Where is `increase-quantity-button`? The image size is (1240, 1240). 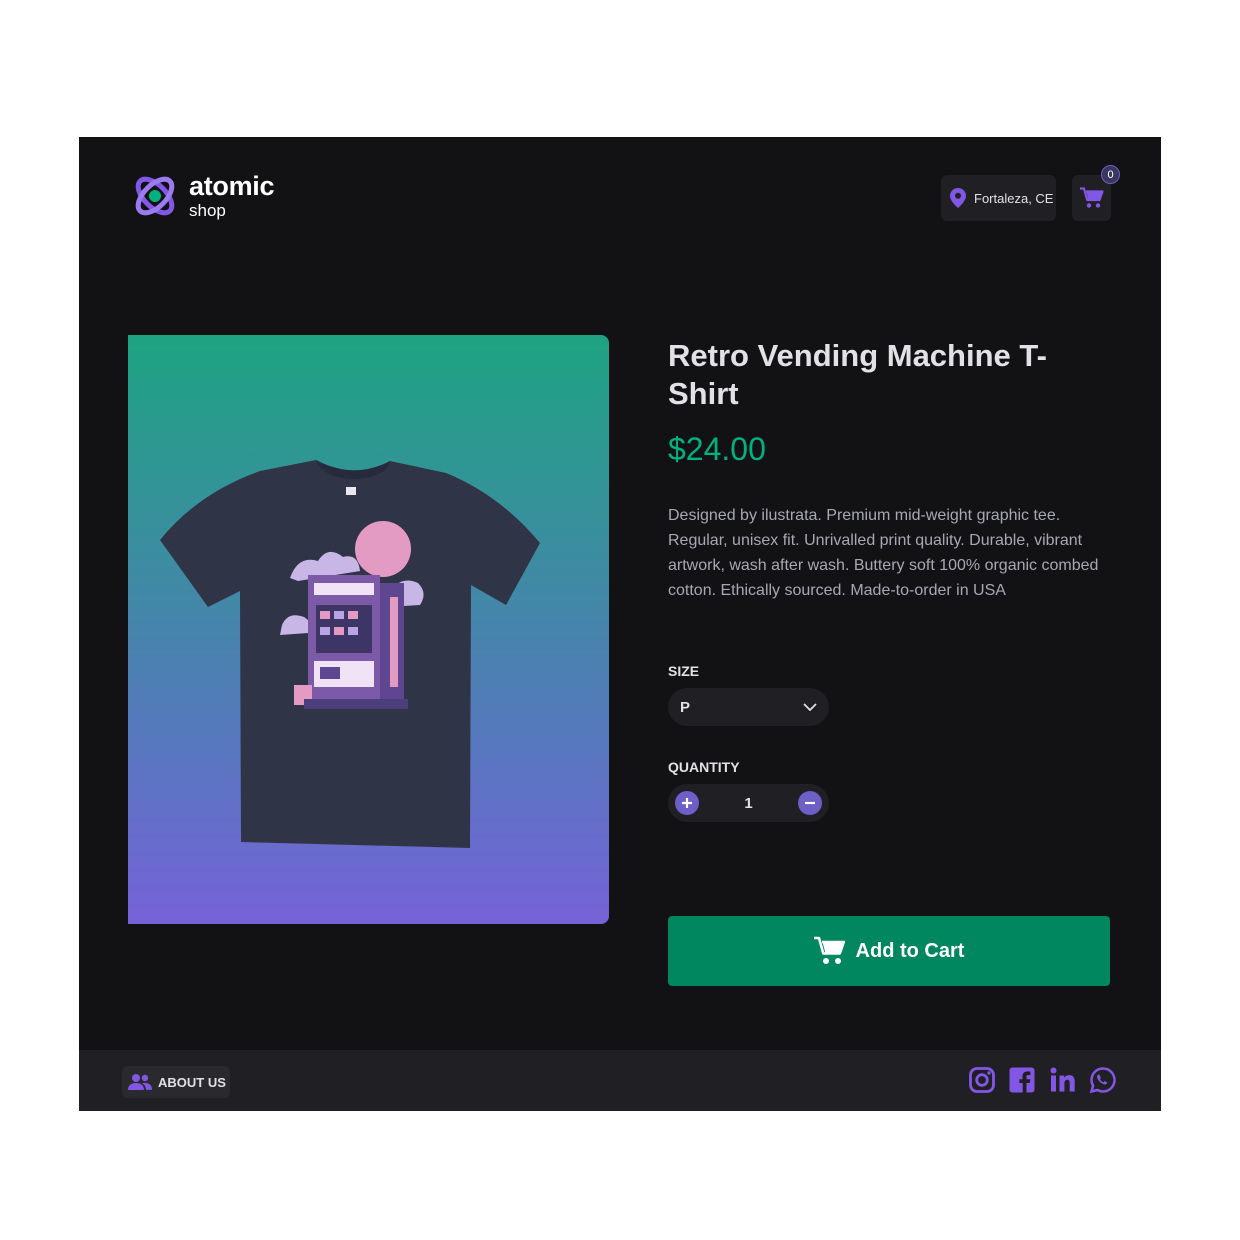
increase-quantity-button is located at coordinates (687, 803).